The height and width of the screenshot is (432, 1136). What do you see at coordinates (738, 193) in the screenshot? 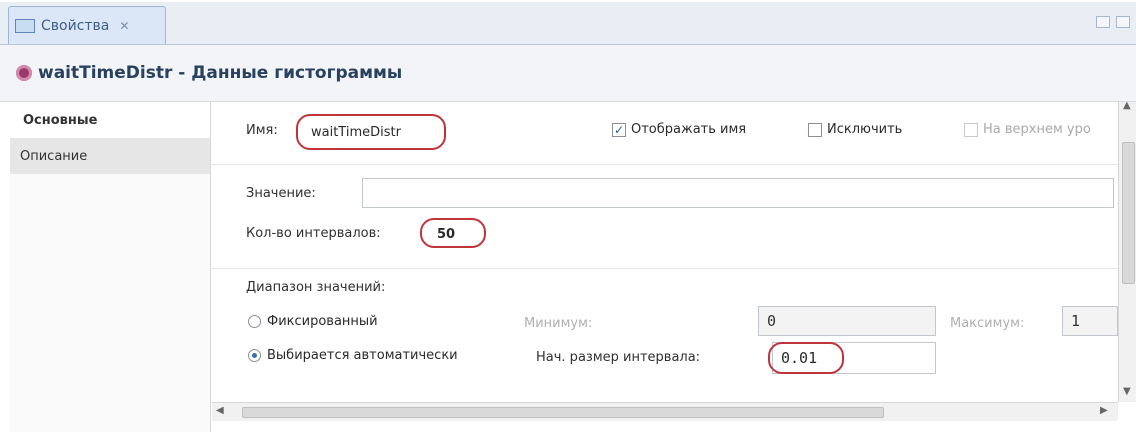
I see `value-field` at bounding box center [738, 193].